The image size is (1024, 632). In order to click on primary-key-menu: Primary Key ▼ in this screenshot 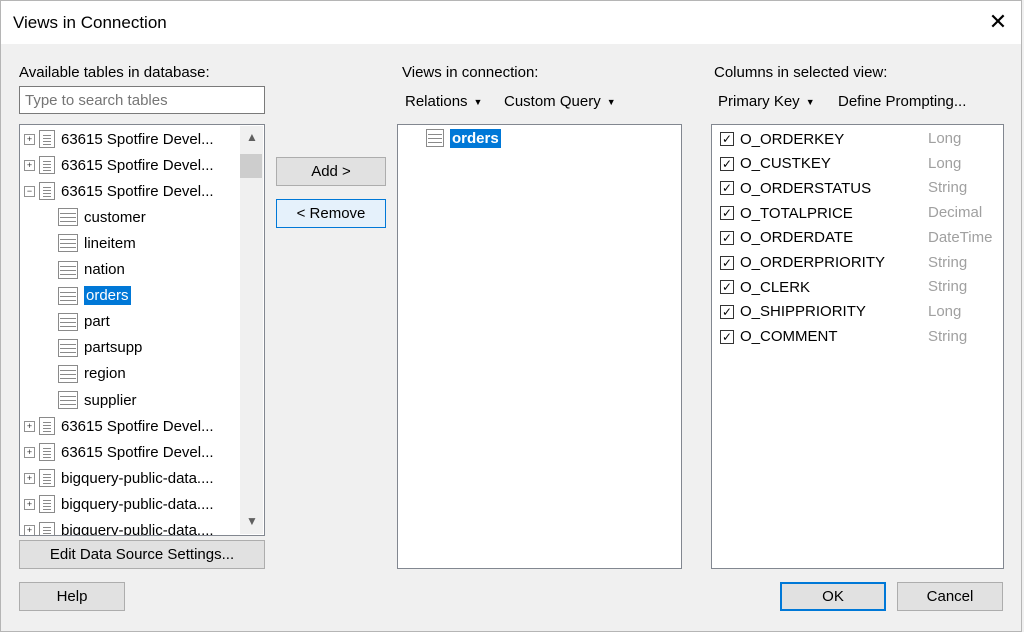, I will do `click(766, 101)`.